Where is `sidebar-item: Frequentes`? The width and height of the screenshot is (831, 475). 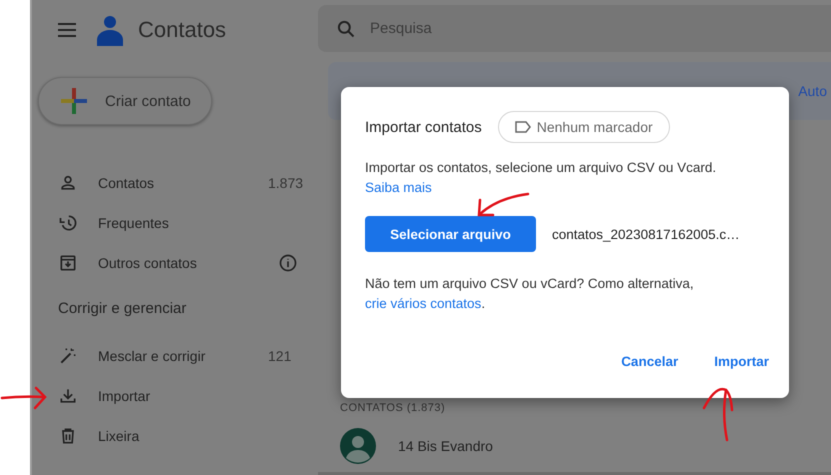 sidebar-item: Frequentes is located at coordinates (175, 223).